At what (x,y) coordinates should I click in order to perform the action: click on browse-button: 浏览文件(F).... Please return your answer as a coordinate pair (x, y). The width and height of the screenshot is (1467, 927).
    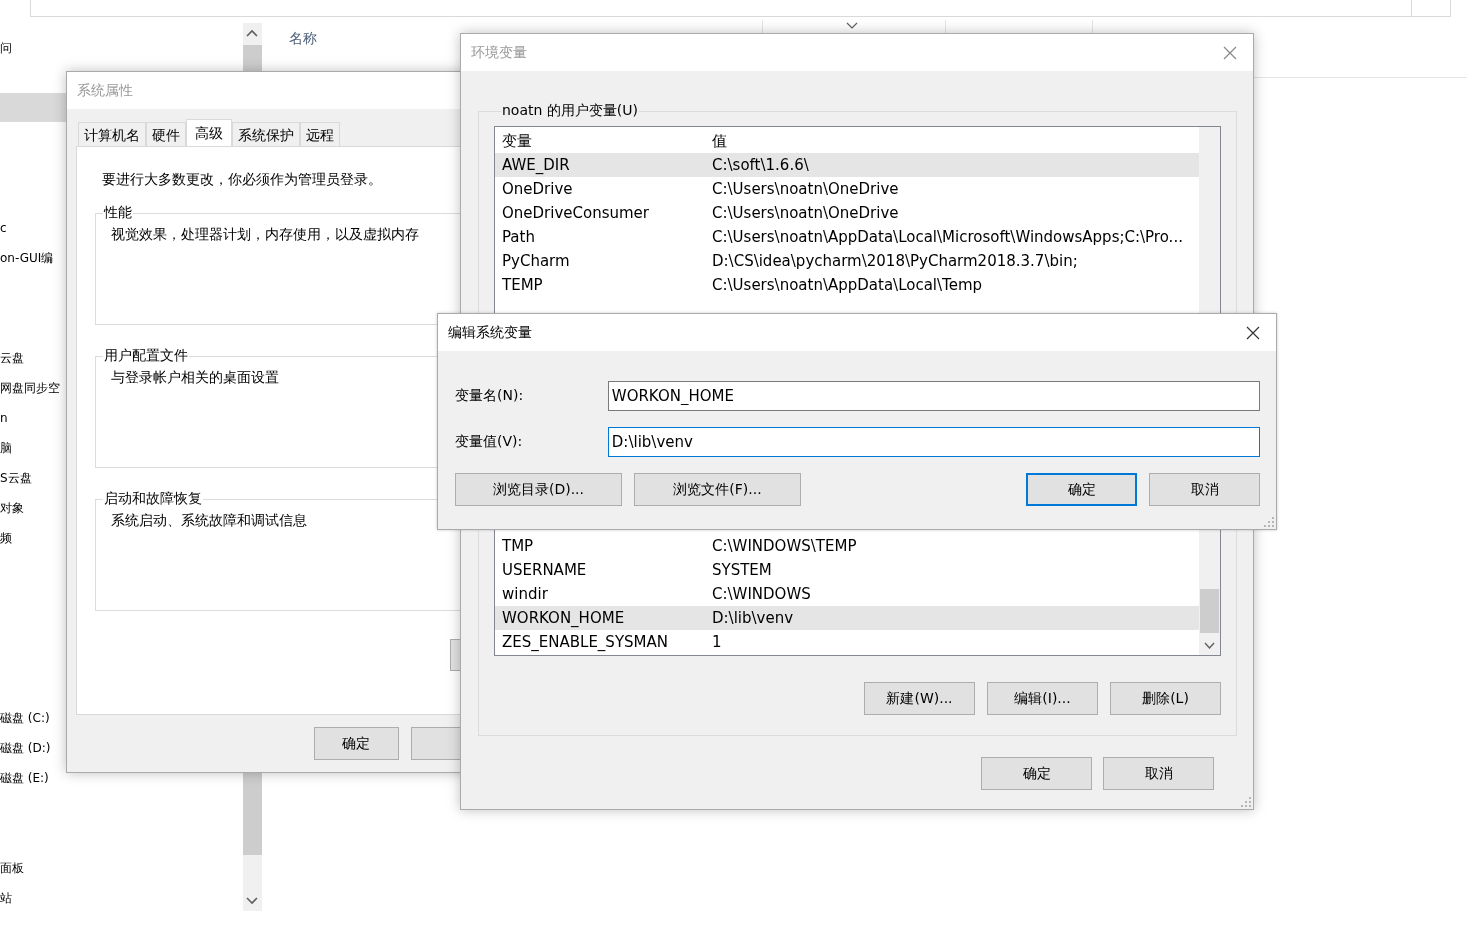
    Looking at the image, I should click on (717, 489).